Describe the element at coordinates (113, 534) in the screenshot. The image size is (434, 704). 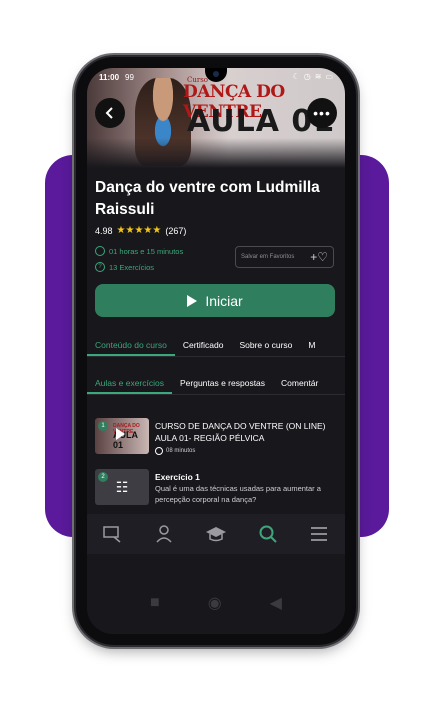
I see `courses-icon` at that location.